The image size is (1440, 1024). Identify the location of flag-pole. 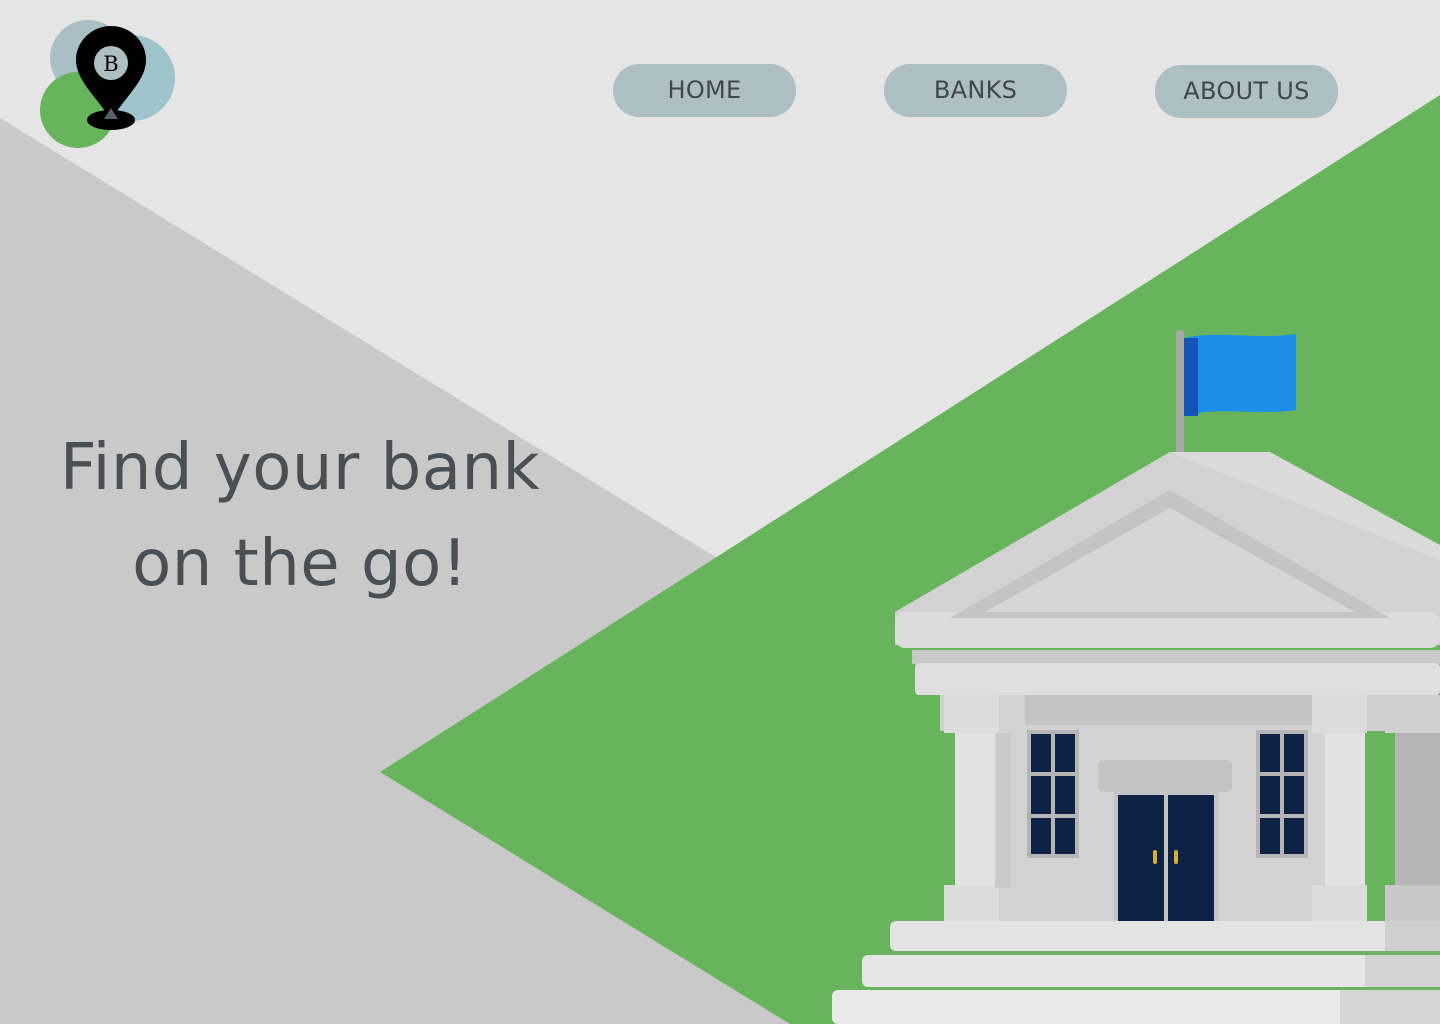
(1180, 392).